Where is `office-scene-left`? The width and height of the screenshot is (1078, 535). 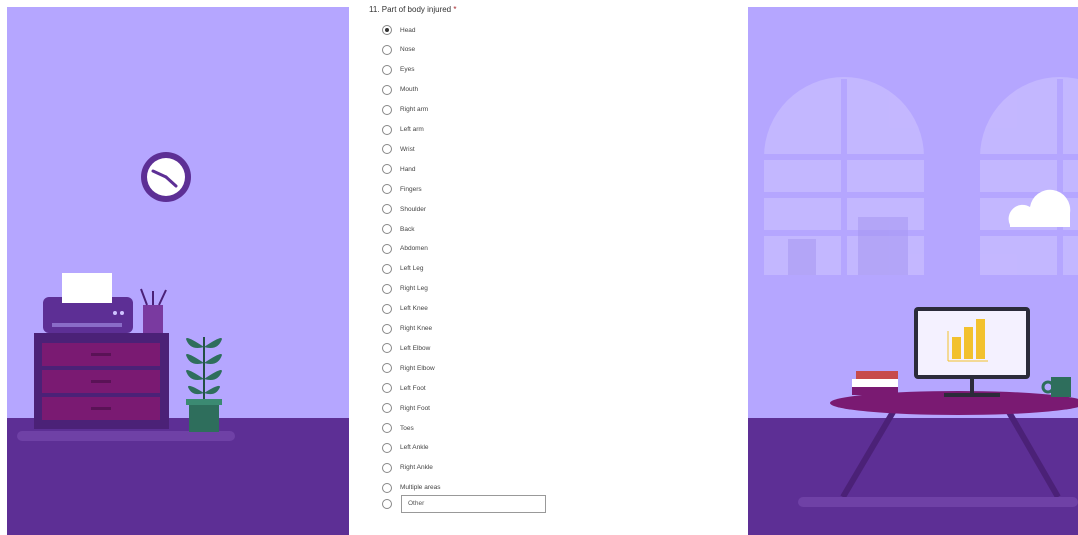 office-scene-left is located at coordinates (126, 296).